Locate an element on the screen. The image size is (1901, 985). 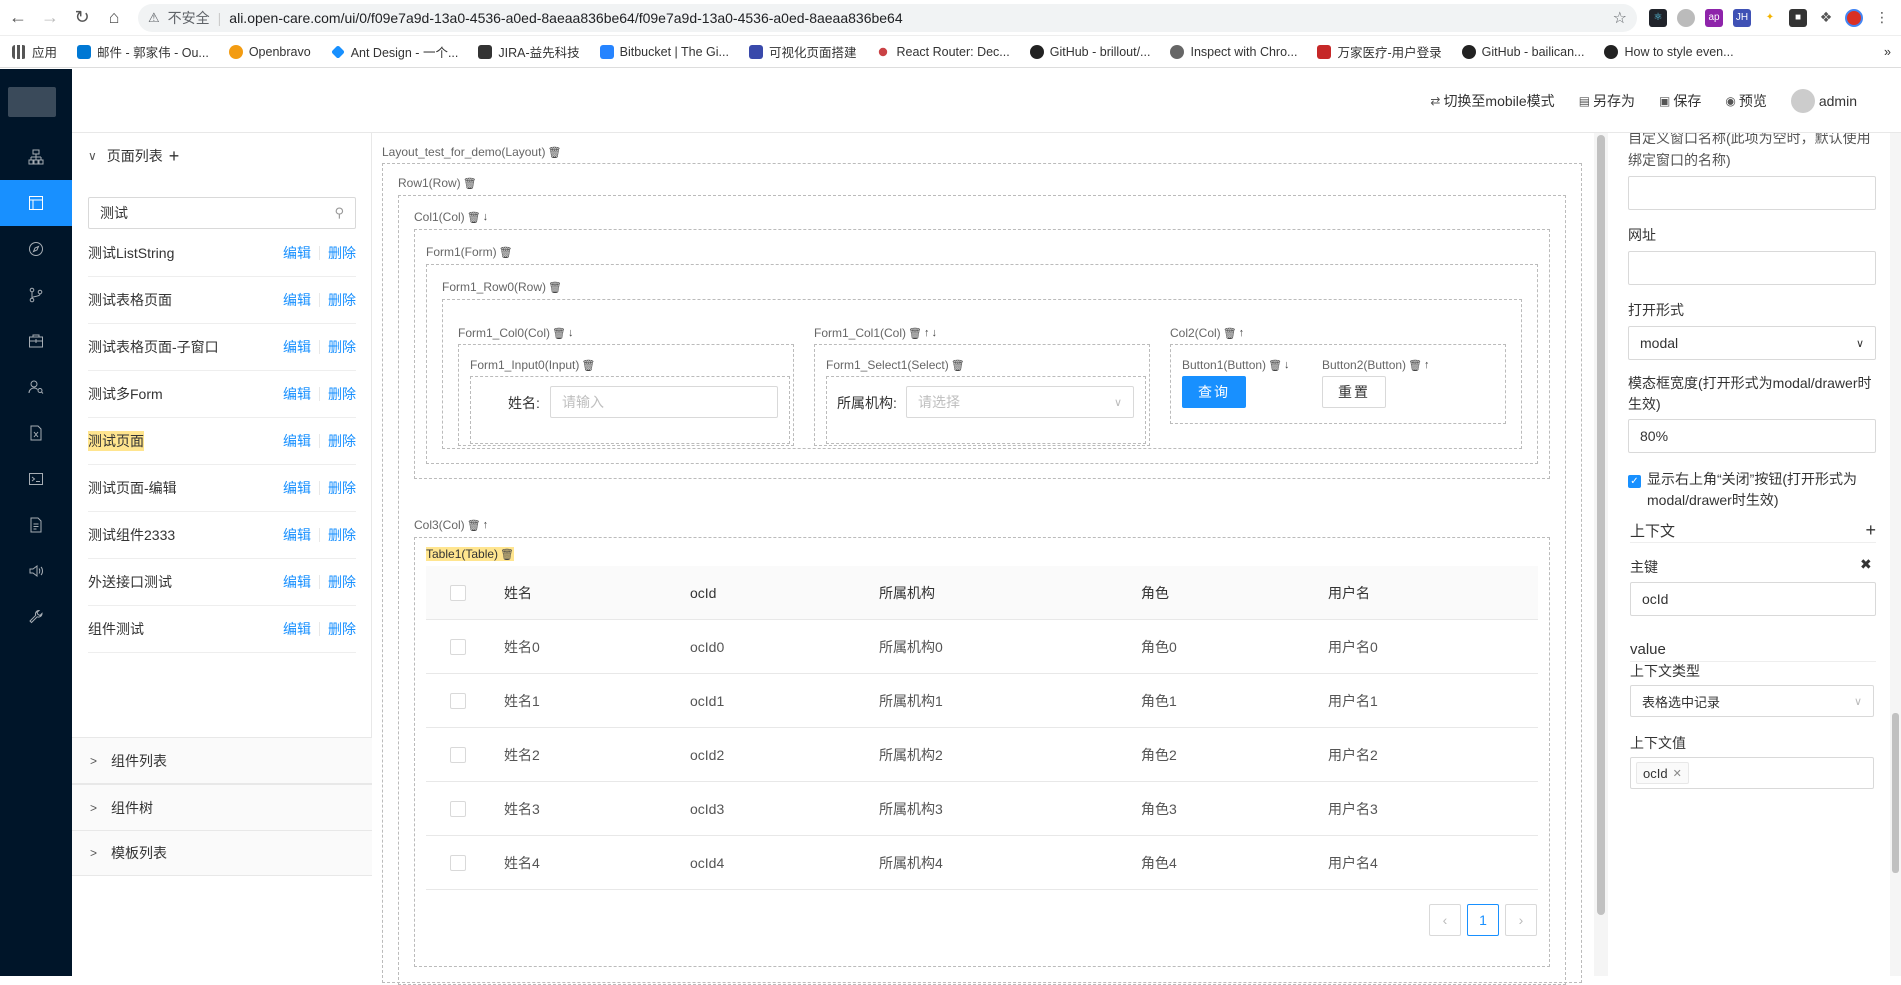
page-list-item: 测试页面 编辑 删除 is located at coordinates (222, 441).